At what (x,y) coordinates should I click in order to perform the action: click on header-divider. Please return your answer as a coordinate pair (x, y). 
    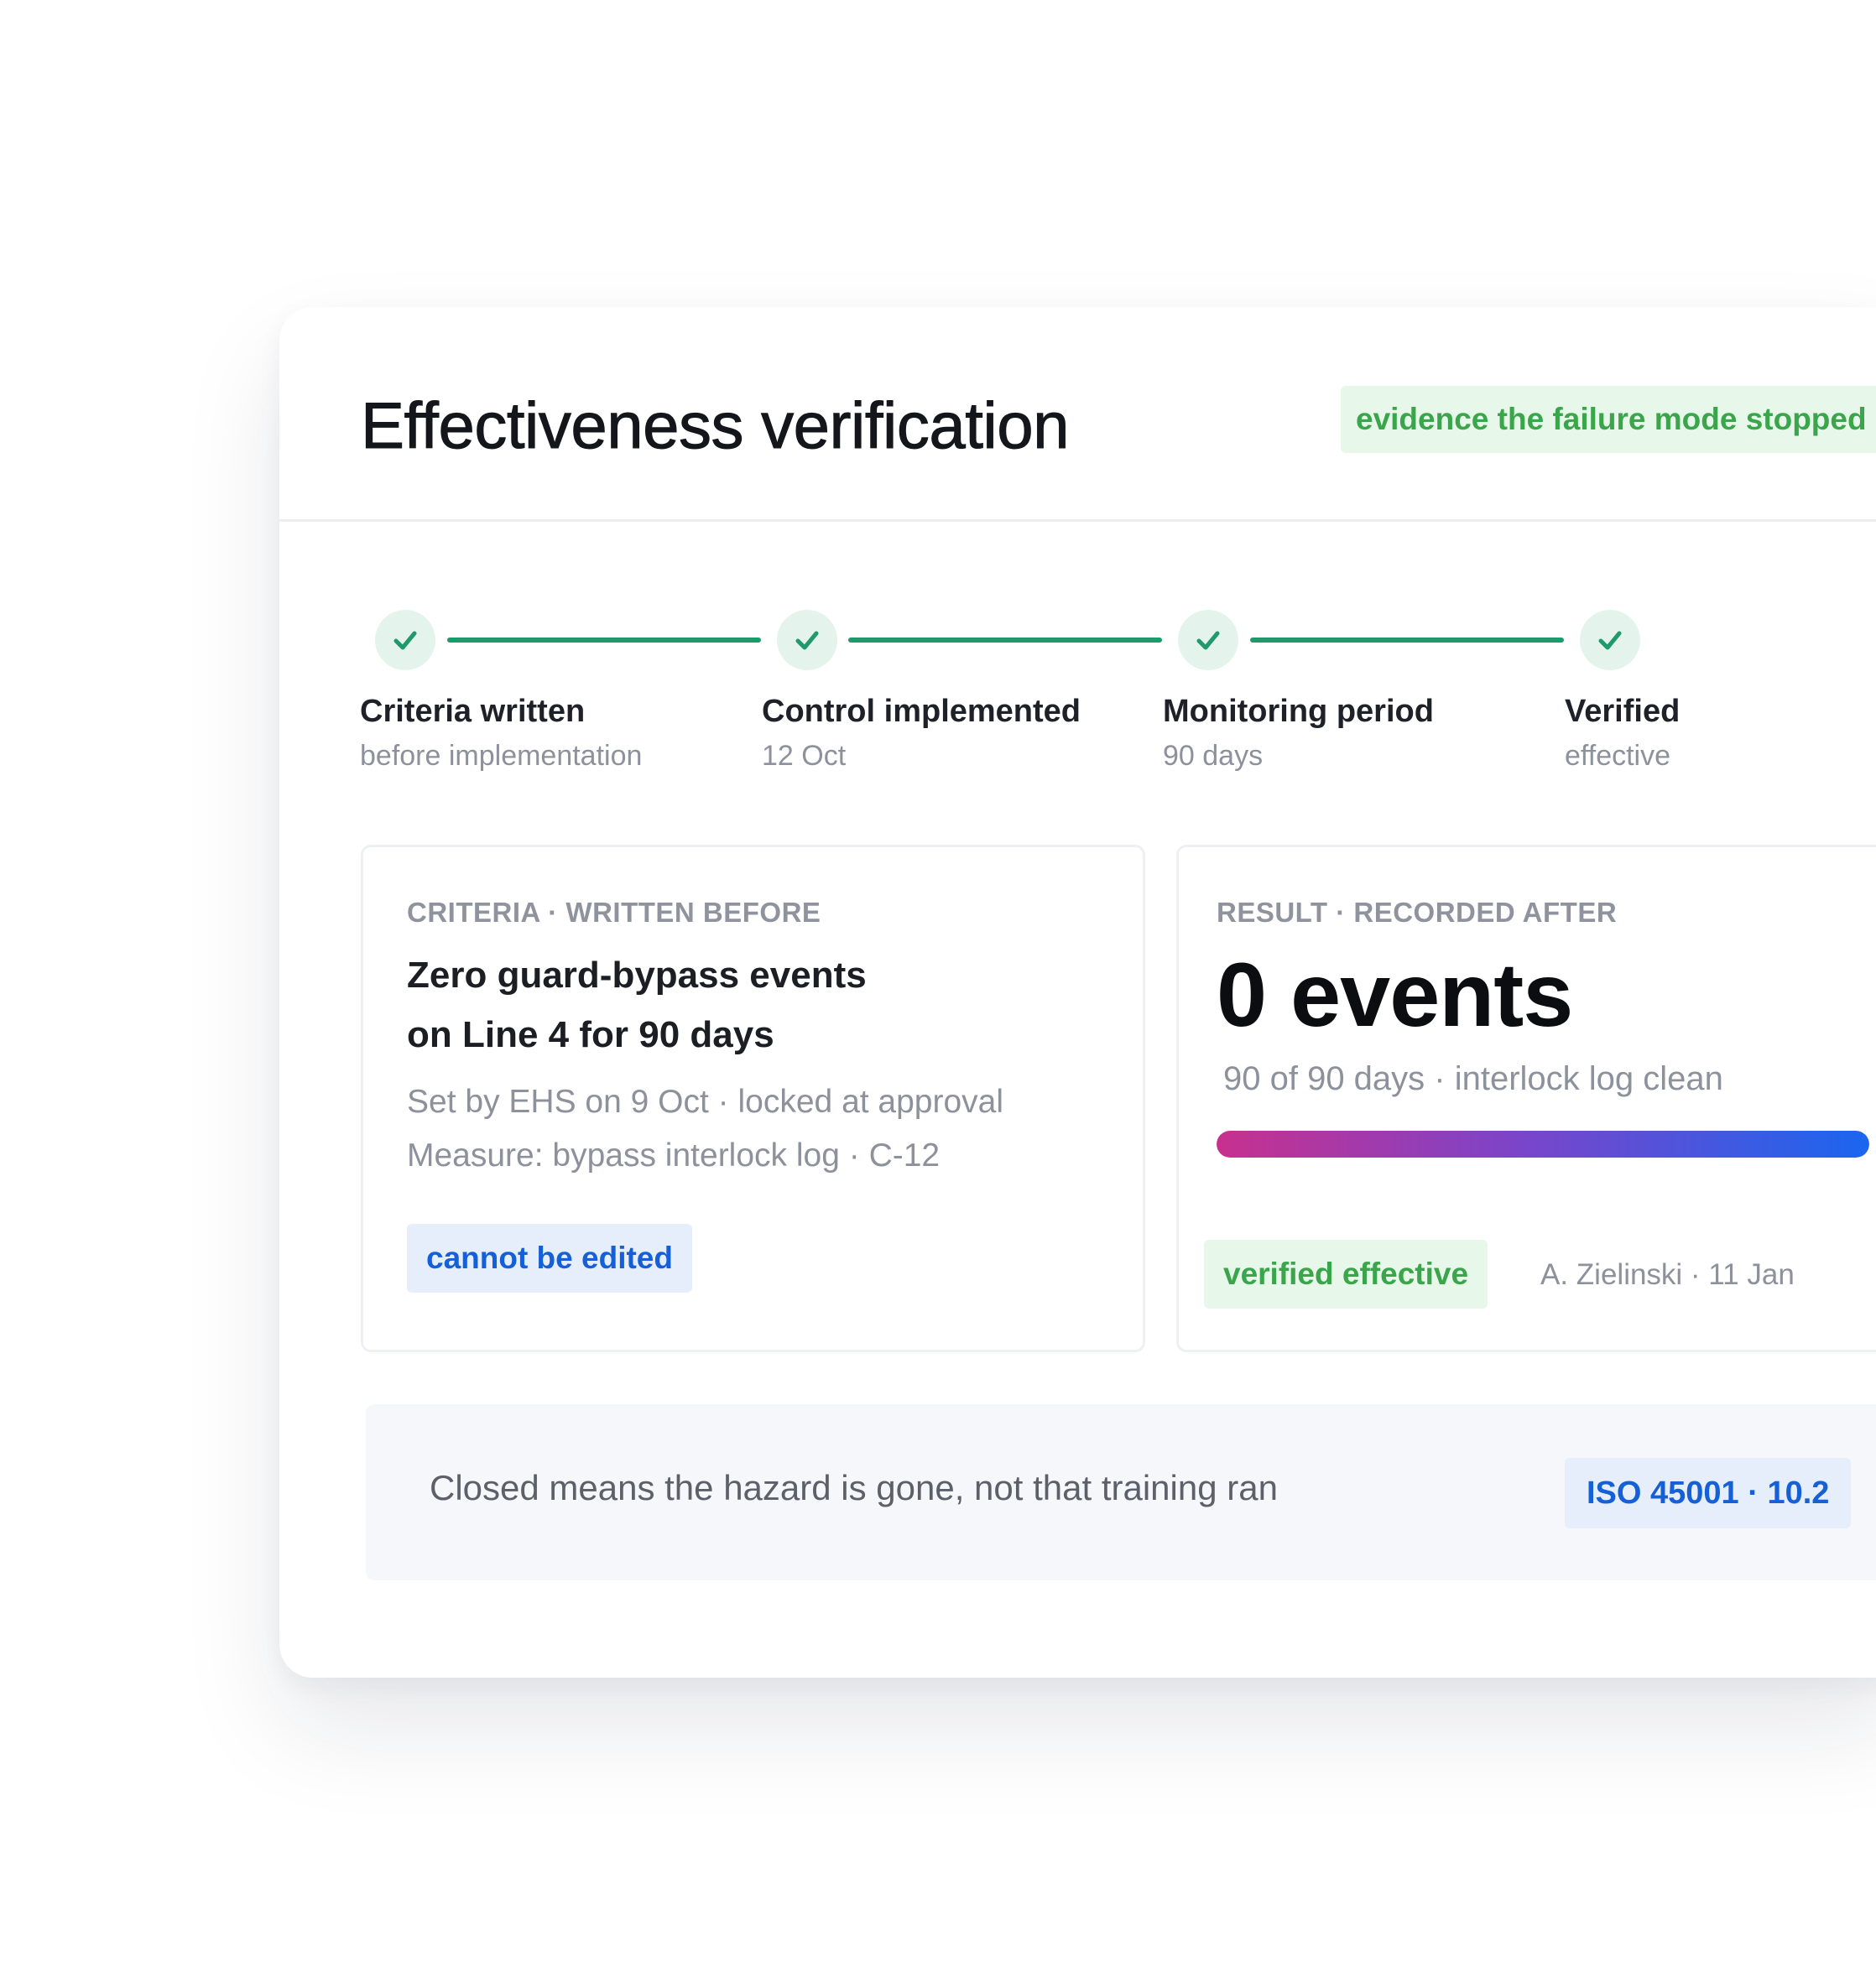
    Looking at the image, I should click on (1077, 520).